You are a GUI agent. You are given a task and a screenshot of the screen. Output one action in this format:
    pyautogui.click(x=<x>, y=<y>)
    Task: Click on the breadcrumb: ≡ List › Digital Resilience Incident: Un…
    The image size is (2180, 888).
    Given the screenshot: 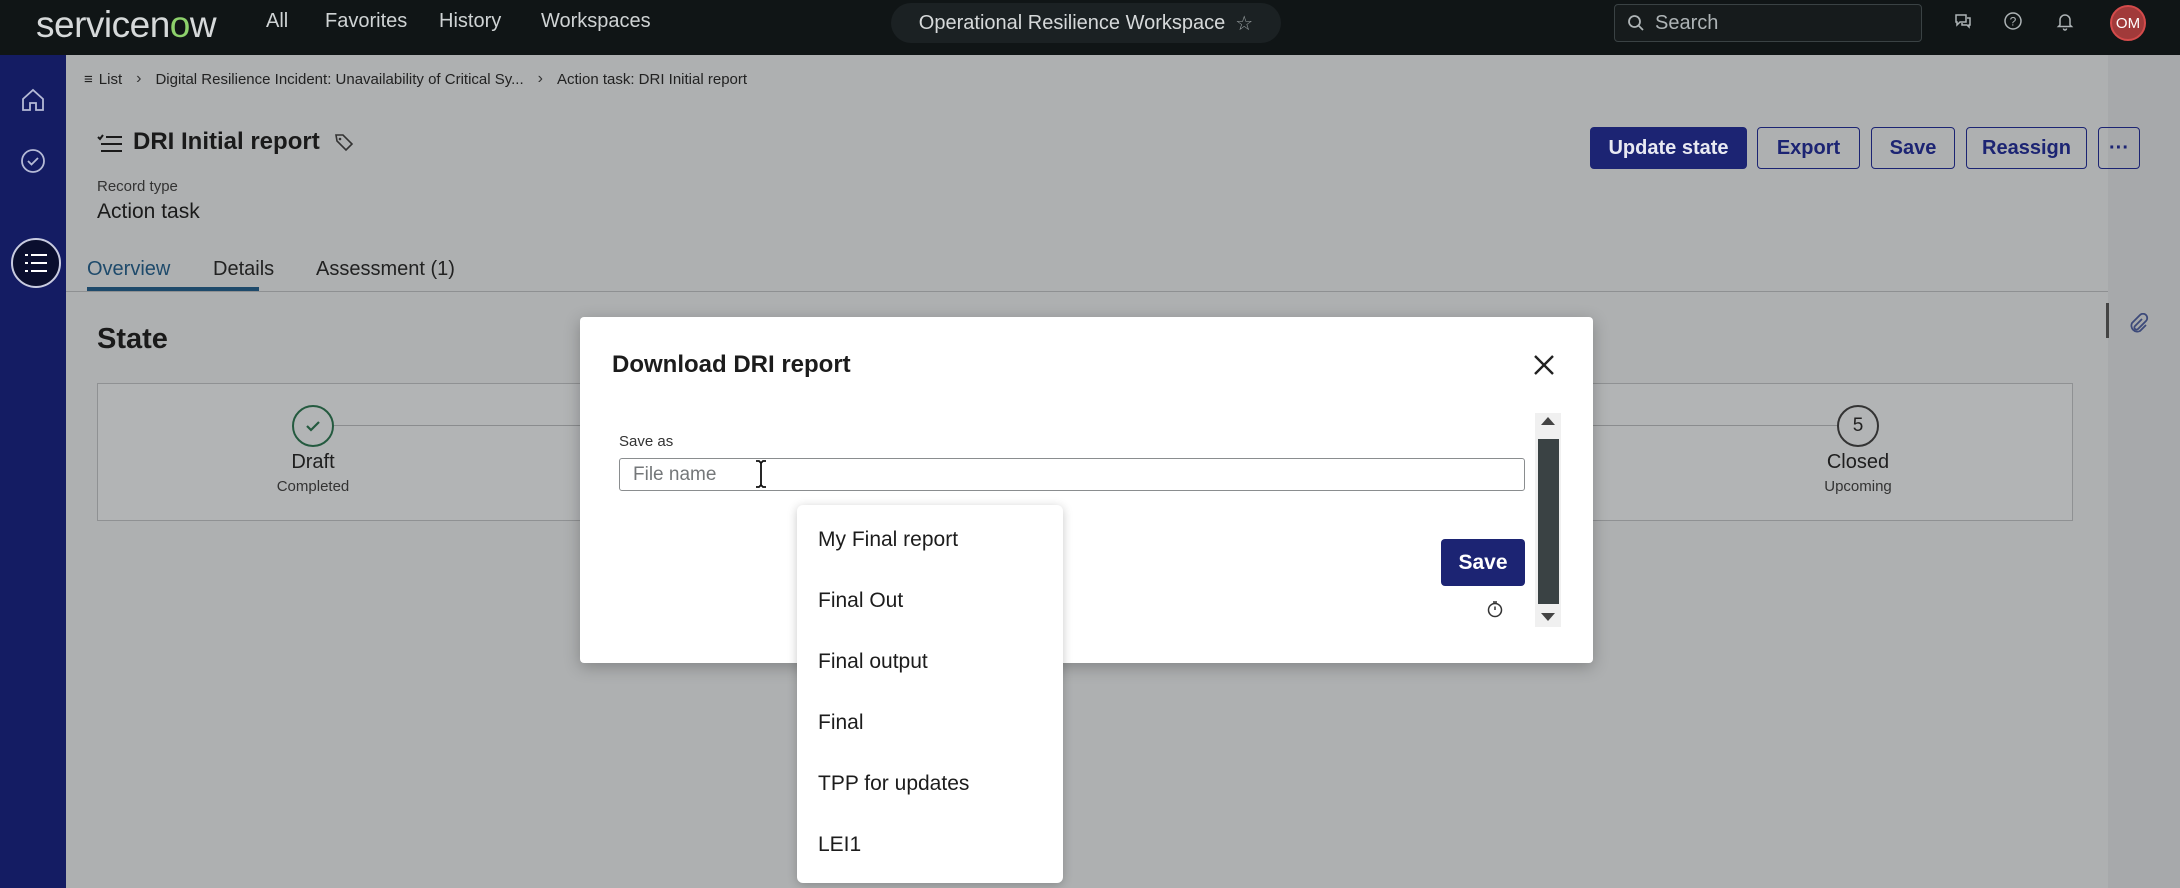 What is the action you would take?
    pyautogui.click(x=415, y=79)
    